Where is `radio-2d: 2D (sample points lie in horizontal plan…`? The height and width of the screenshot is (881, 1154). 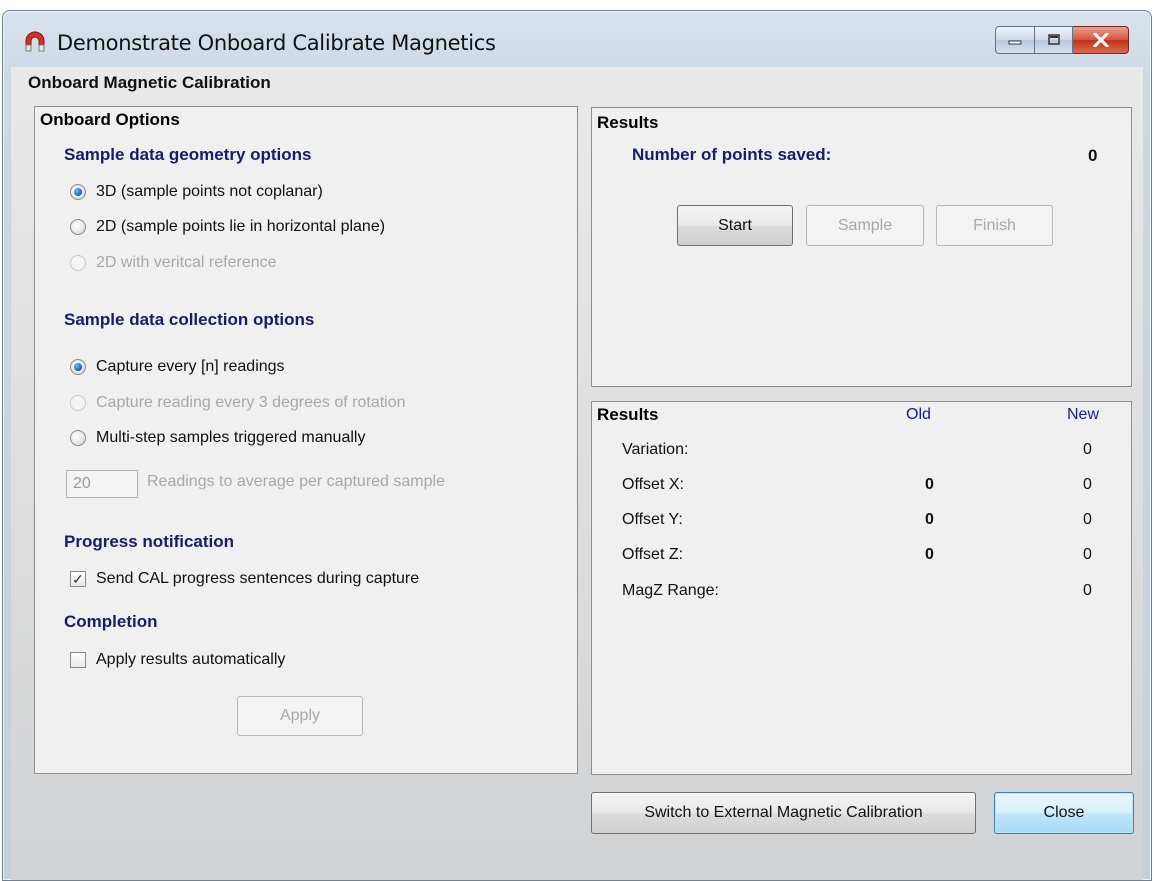
radio-2d: 2D (sample points lie in horizontal plan… is located at coordinates (227, 227).